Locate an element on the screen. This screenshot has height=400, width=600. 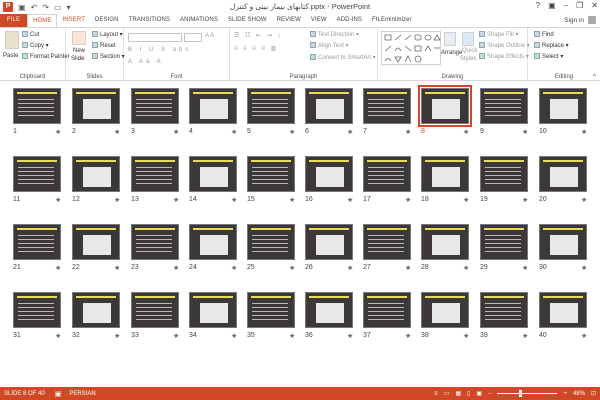
language-status: PERSIAN is located at coordinates (82, 394).